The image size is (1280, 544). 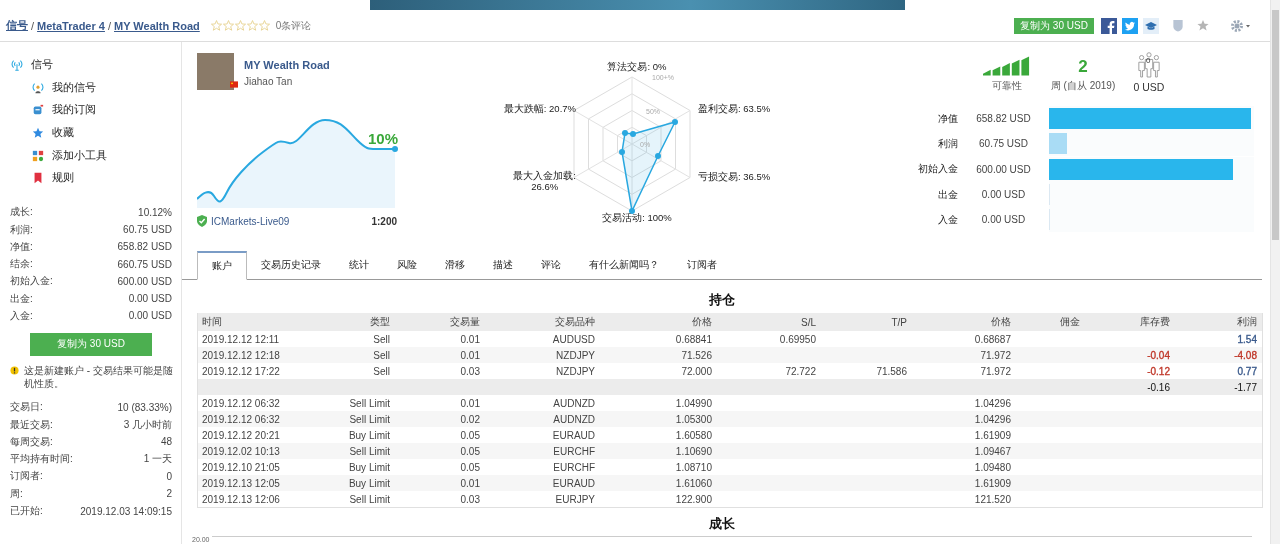 What do you see at coordinates (241, 419) in the screenshot?
I see `table-cell-text: 2019.12.12 06:32` at bounding box center [241, 419].